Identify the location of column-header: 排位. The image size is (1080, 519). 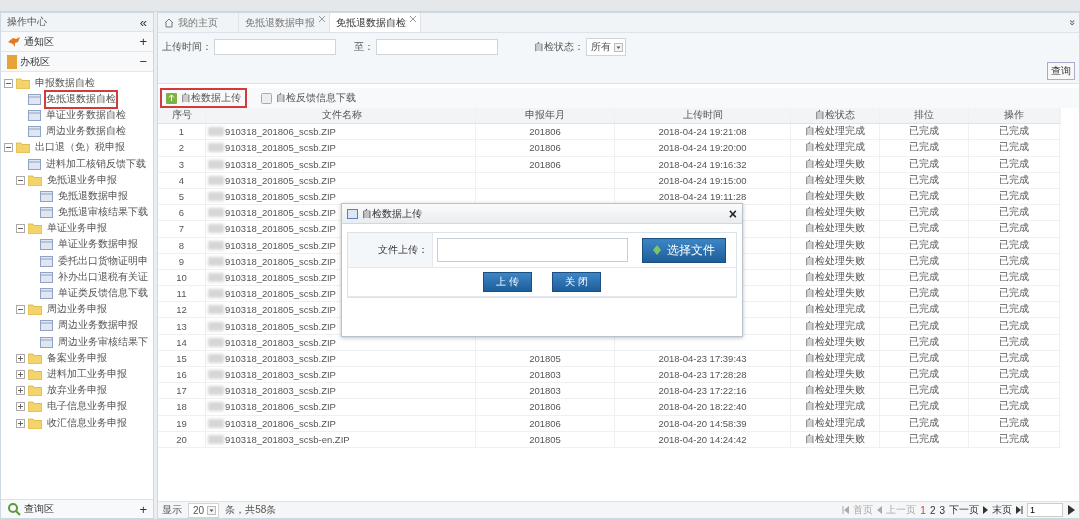
(924, 116).